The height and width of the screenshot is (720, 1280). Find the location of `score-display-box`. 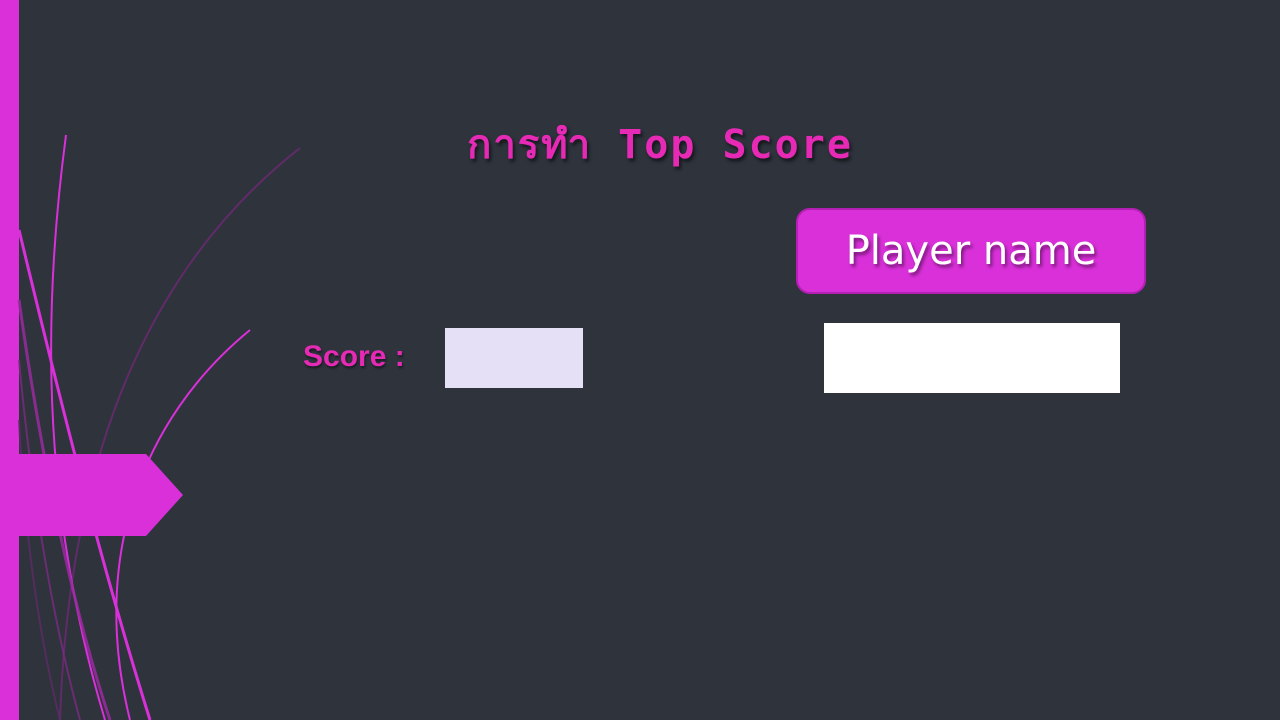

score-display-box is located at coordinates (514, 358).